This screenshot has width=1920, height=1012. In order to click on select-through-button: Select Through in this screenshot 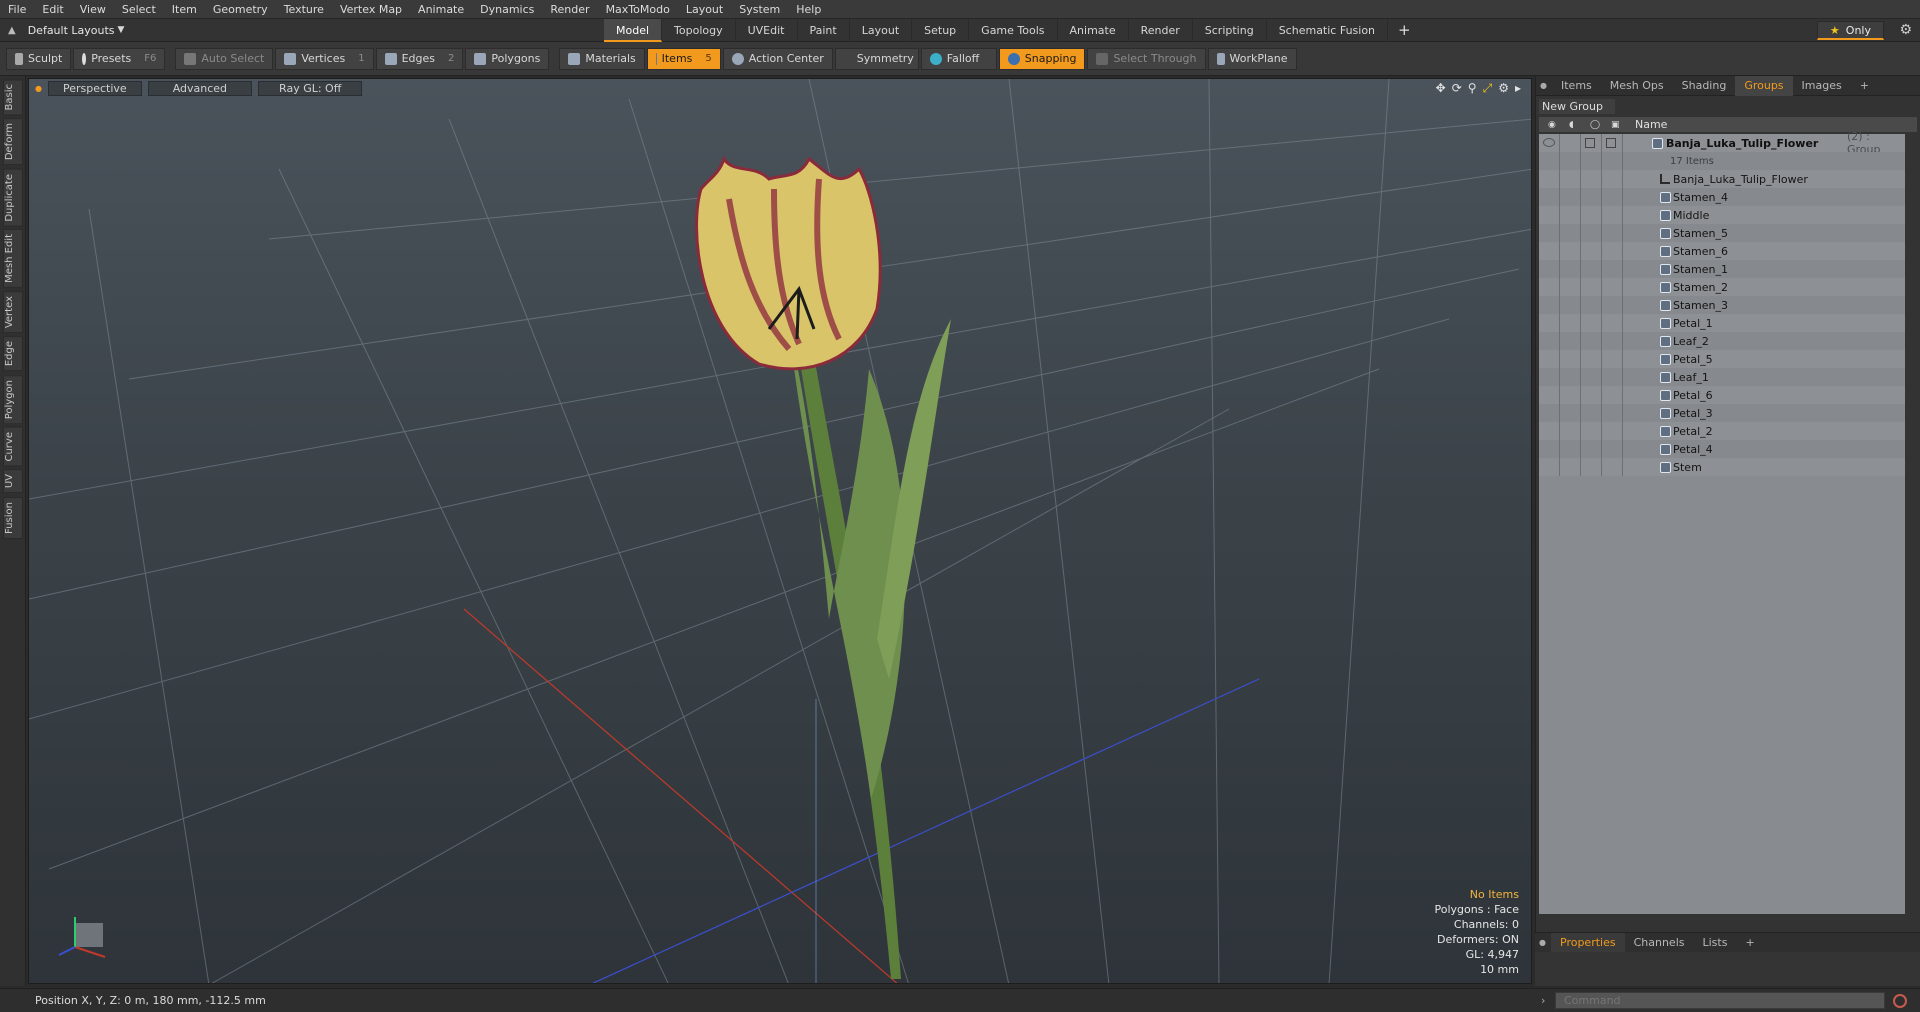, I will do `click(1146, 58)`.